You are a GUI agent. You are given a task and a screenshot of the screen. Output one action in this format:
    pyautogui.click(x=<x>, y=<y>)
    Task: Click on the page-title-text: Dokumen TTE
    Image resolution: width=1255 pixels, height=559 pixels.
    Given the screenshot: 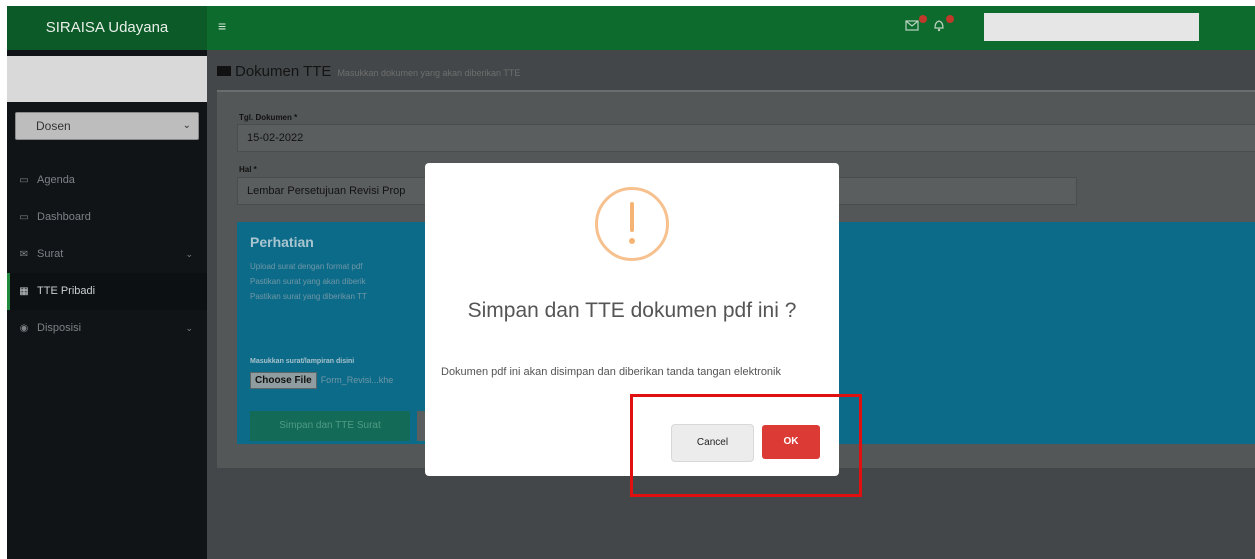 What is the action you would take?
    pyautogui.click(x=283, y=71)
    